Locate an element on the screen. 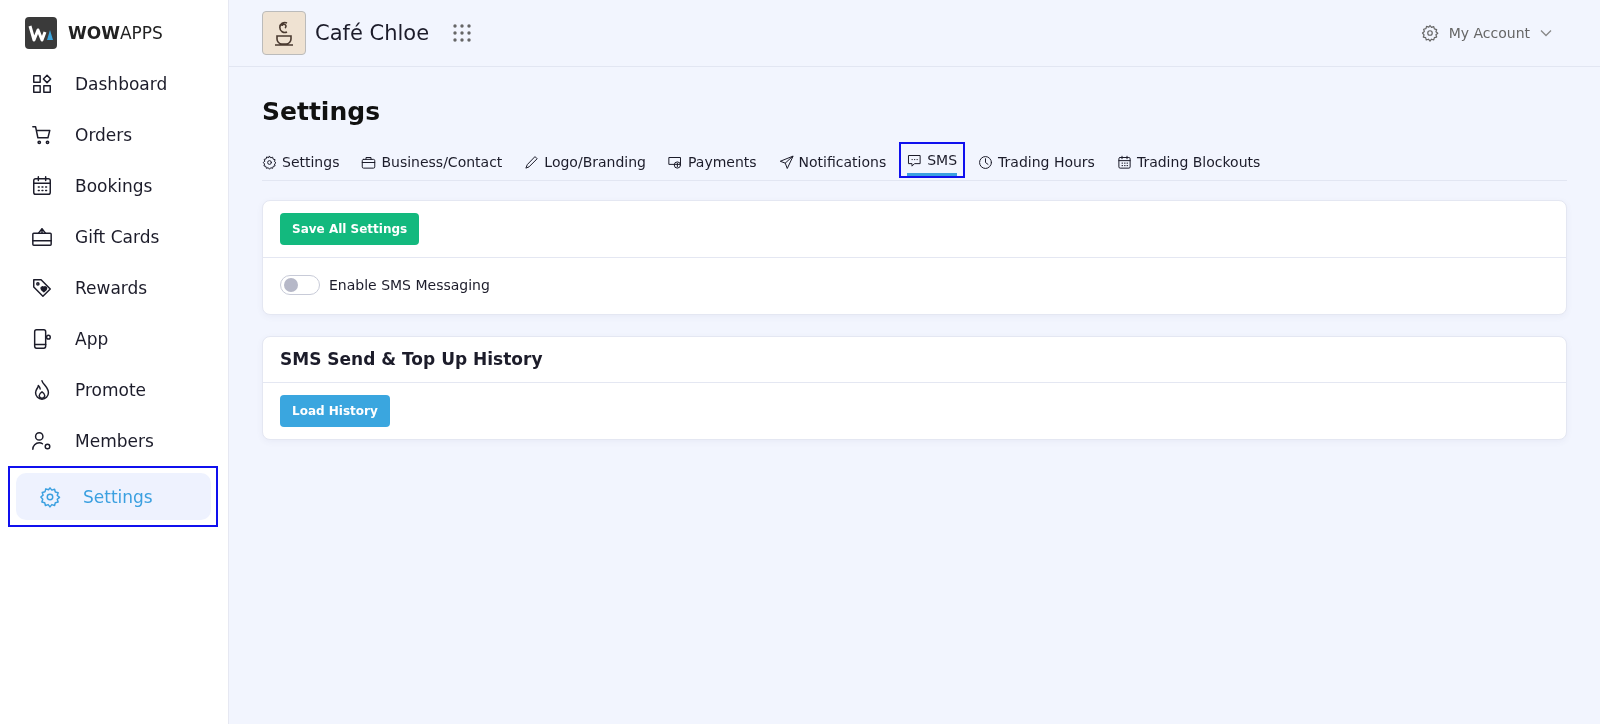 The height and width of the screenshot is (724, 1600). send-icon is located at coordinates (786, 162).